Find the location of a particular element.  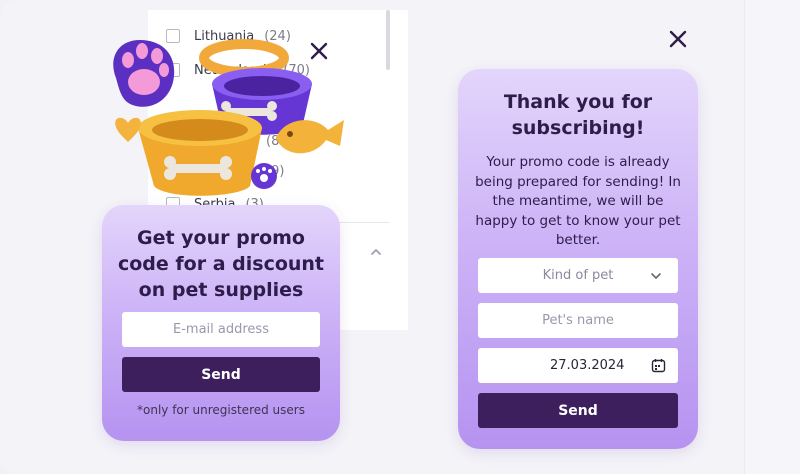

paw-plush-icon is located at coordinates (144, 73).